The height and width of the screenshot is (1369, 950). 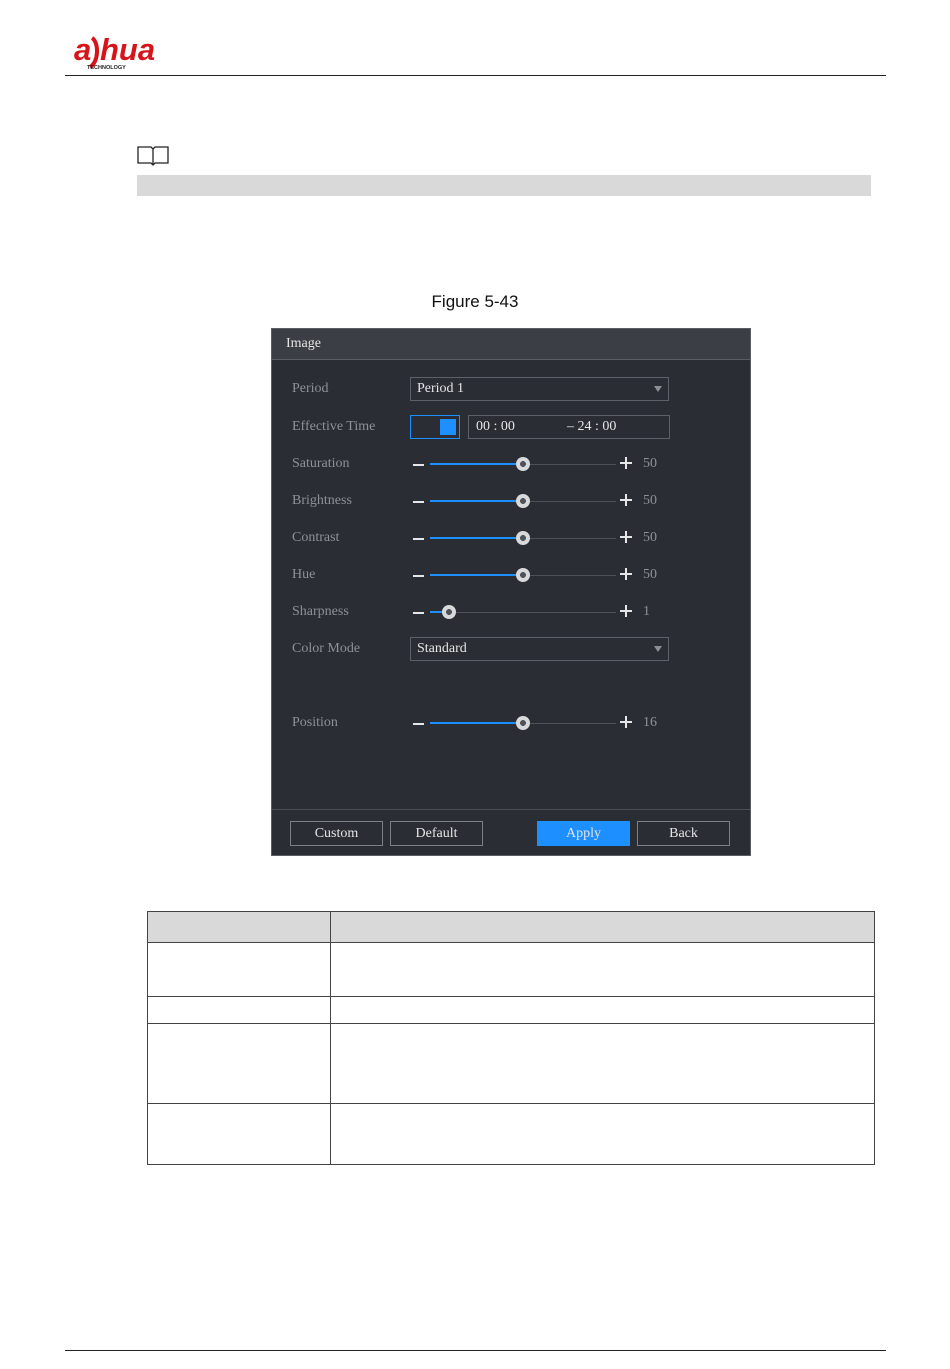 What do you see at coordinates (441, 388) in the screenshot?
I see `period-value: Period 1` at bounding box center [441, 388].